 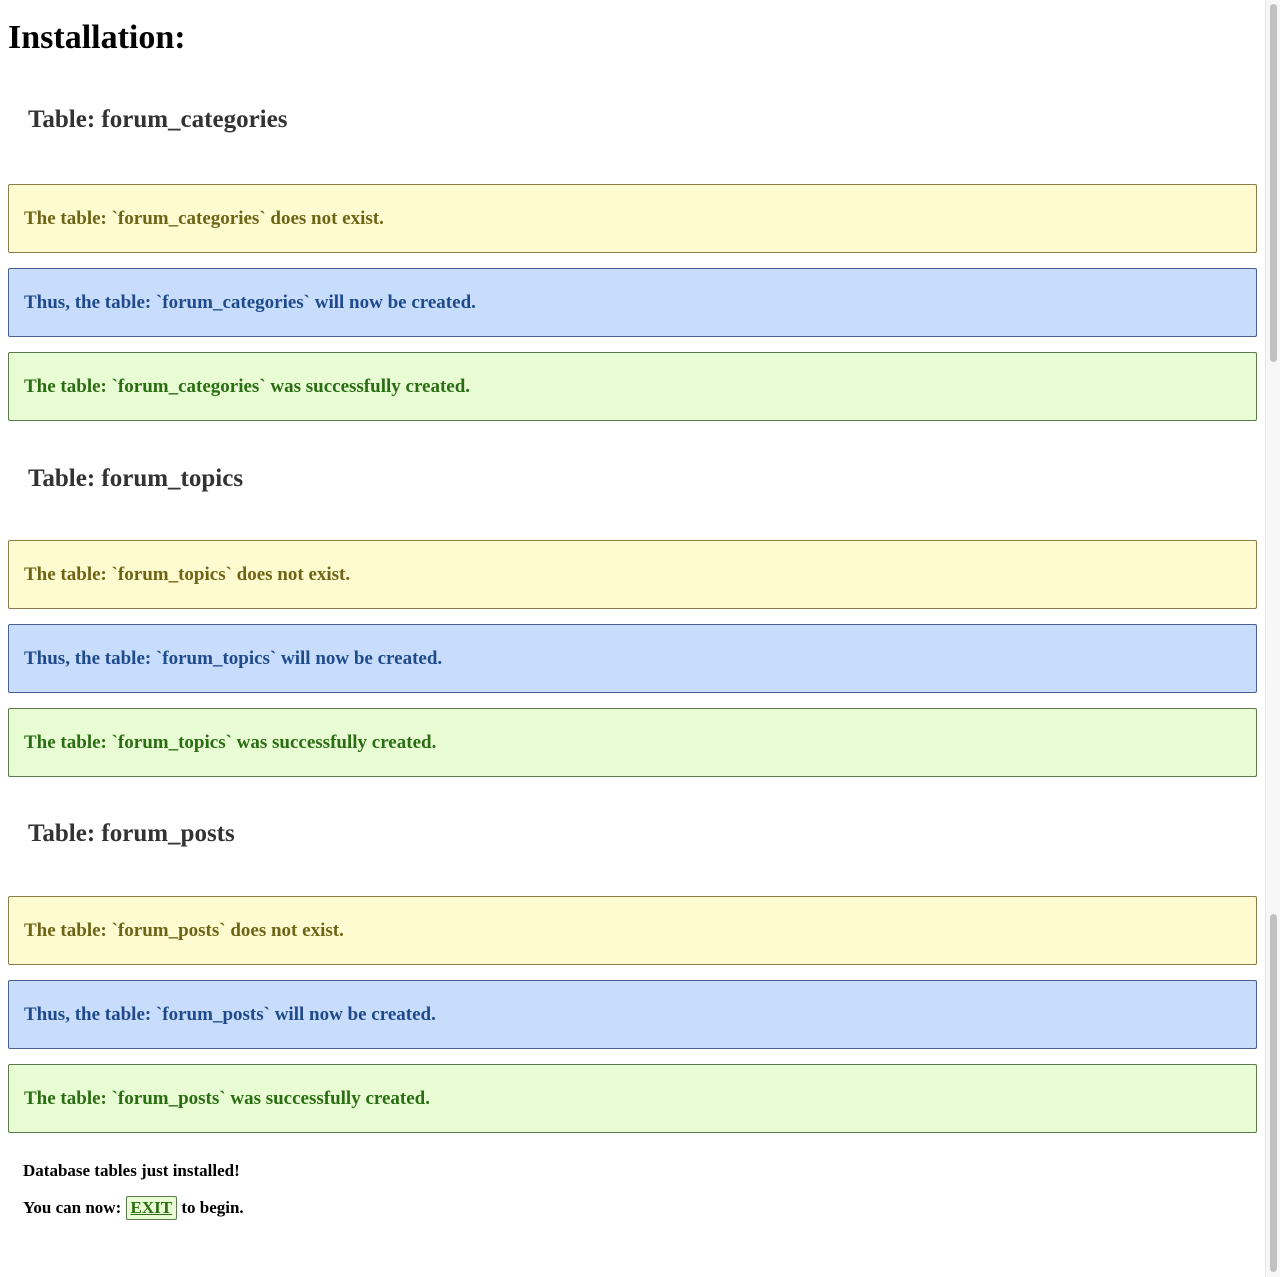 What do you see at coordinates (632, 930) in the screenshot?
I see `warning-message: The table: `forum_posts` does not exist.` at bounding box center [632, 930].